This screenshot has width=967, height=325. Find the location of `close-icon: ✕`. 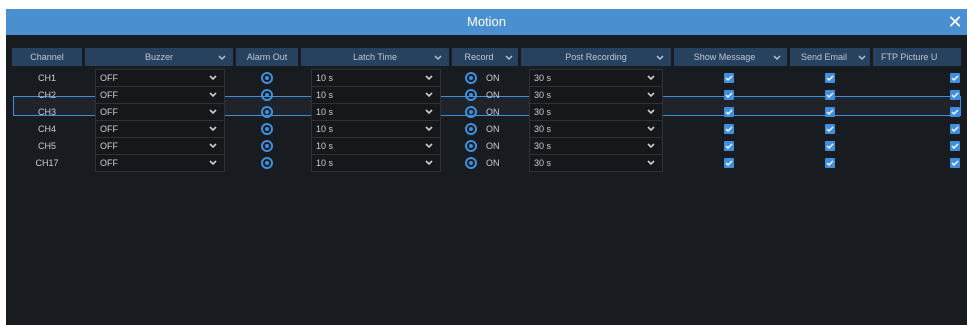

close-icon: ✕ is located at coordinates (955, 22).